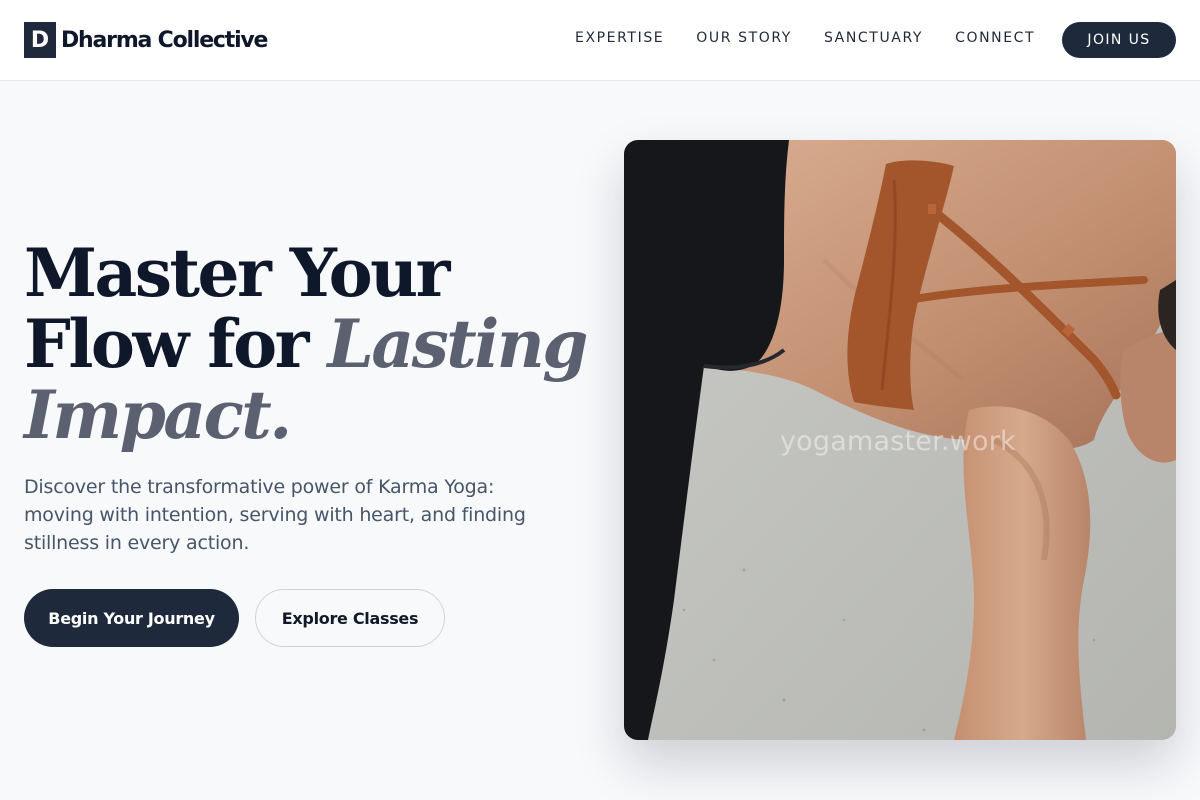 Image resolution: width=1200 pixels, height=800 pixels. What do you see at coordinates (619, 38) in the screenshot?
I see `nav-link-expertise: EXPERTISE` at bounding box center [619, 38].